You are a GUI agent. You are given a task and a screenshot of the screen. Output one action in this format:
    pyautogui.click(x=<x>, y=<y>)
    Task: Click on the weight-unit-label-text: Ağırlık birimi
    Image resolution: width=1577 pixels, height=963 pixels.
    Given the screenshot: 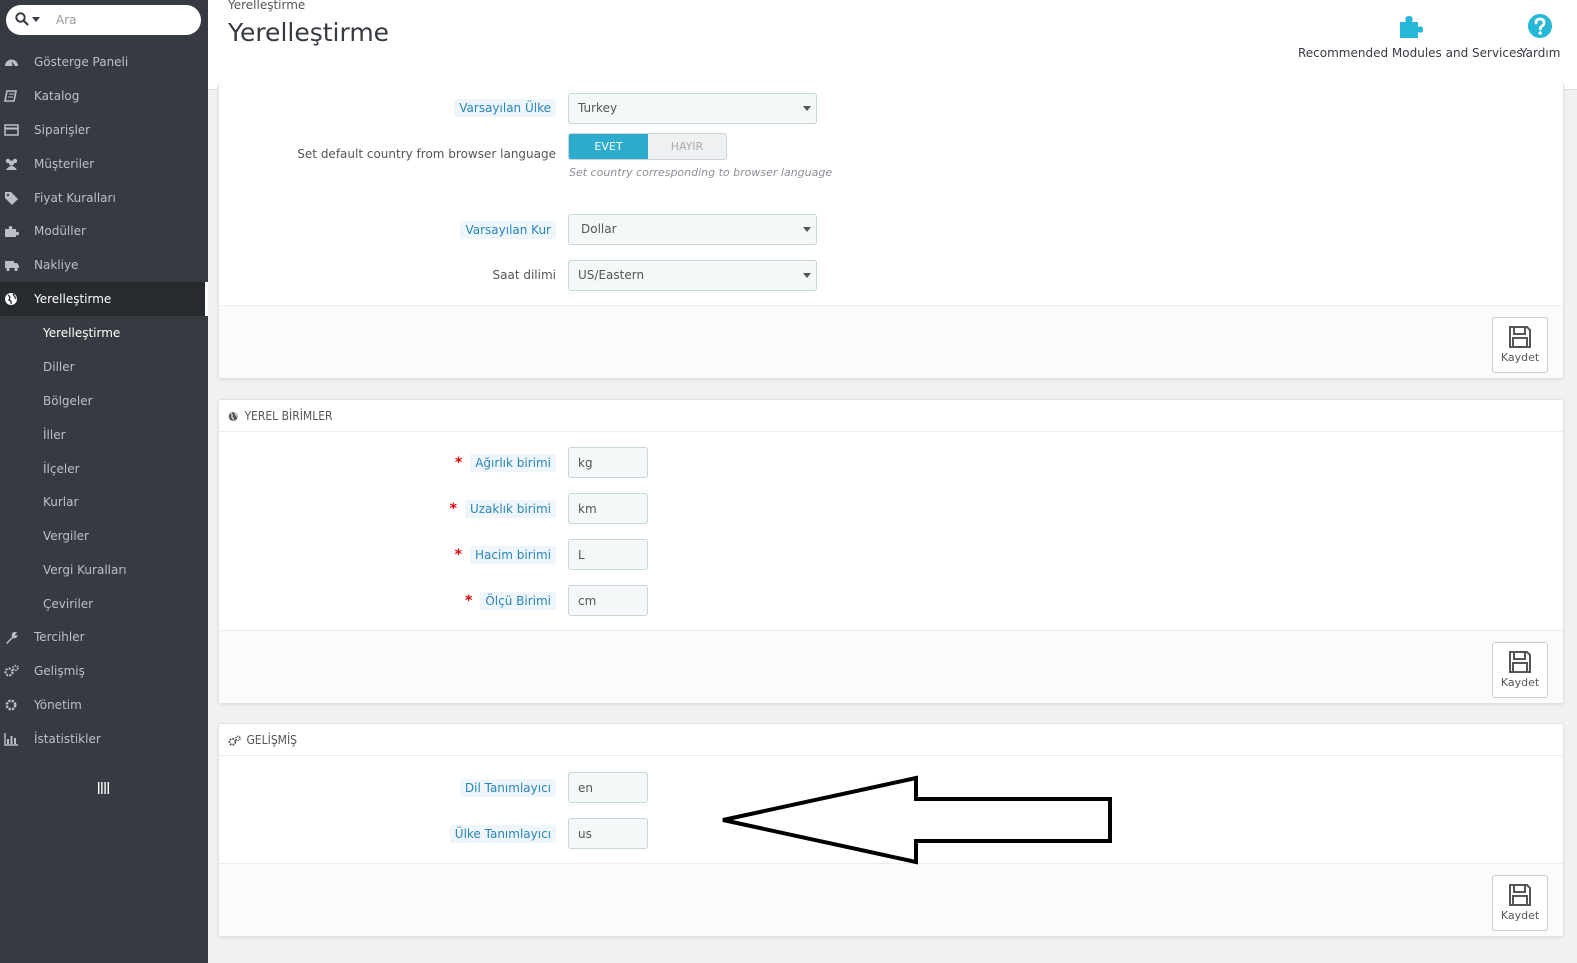 What is the action you would take?
    pyautogui.click(x=513, y=463)
    